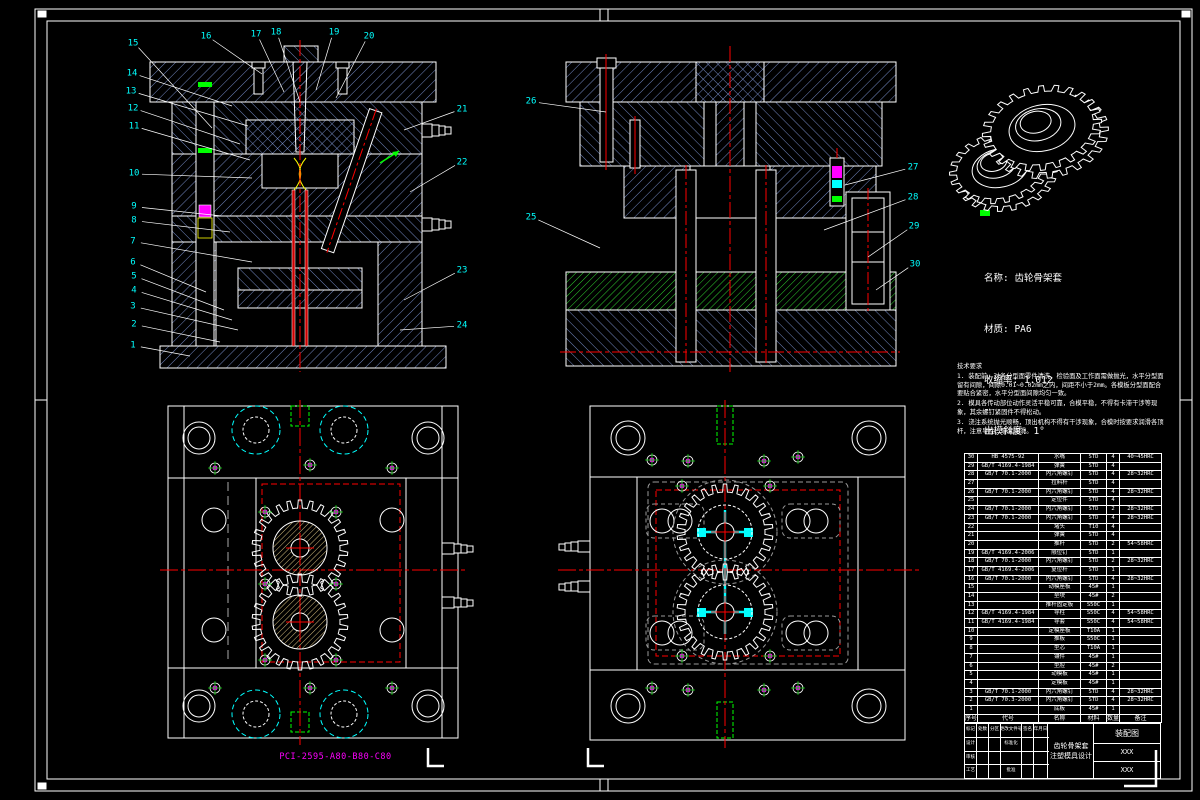  I want to click on drawing-title-line1: 齿轮骨架套, so click(1071, 745).